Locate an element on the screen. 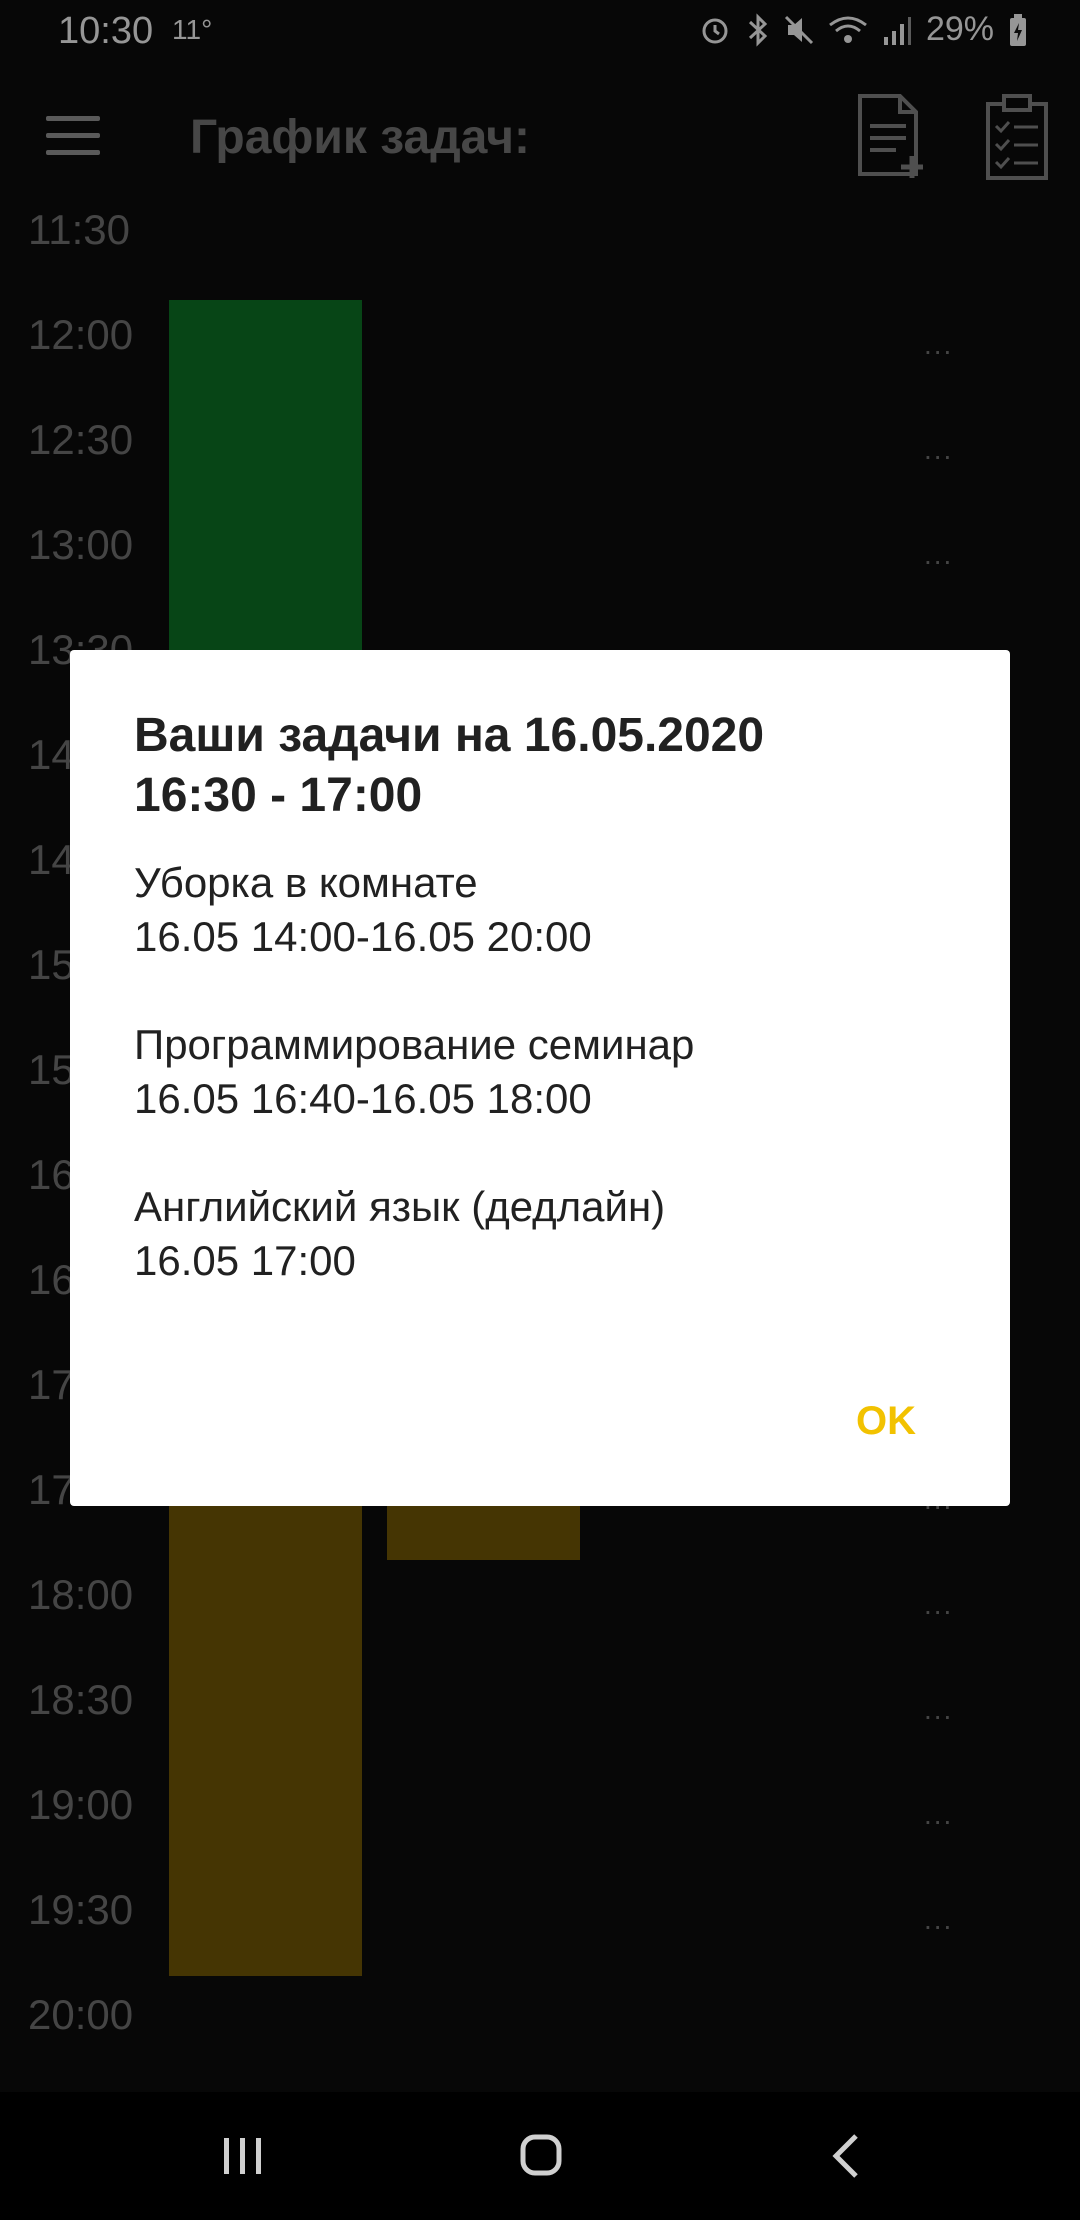 This screenshot has height=2220, width=1080. task-time: 16.05 17:00 is located at coordinates (245, 1260).